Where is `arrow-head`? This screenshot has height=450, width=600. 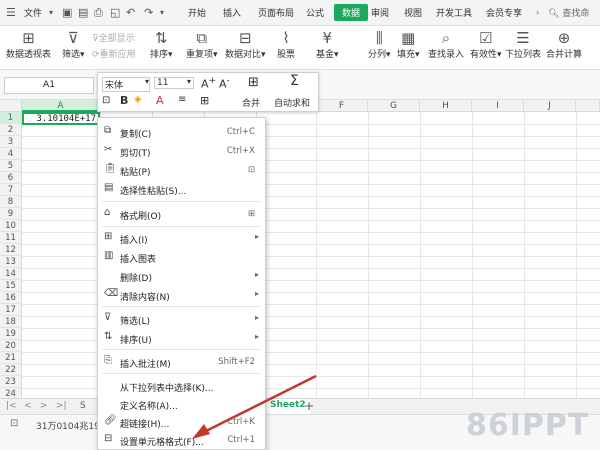
arrow-head is located at coordinates (201, 431).